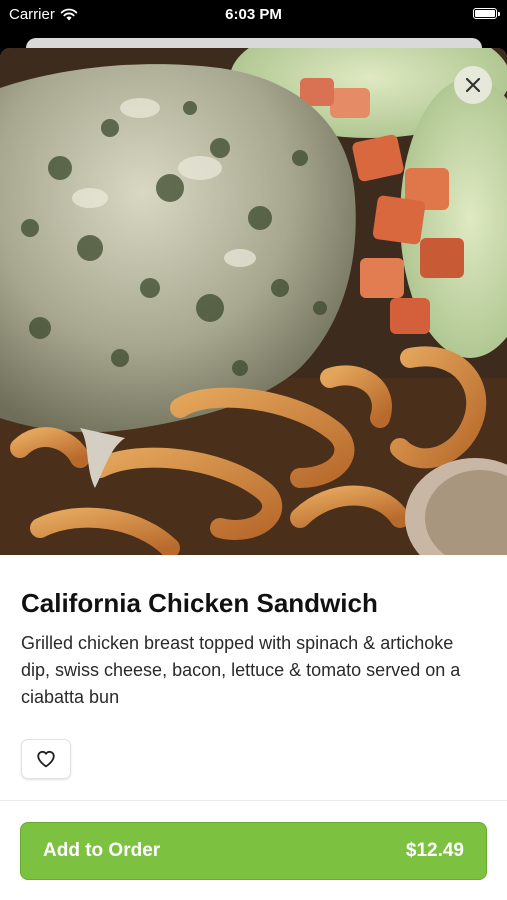  I want to click on heart-outline-icon, so click(46, 759).